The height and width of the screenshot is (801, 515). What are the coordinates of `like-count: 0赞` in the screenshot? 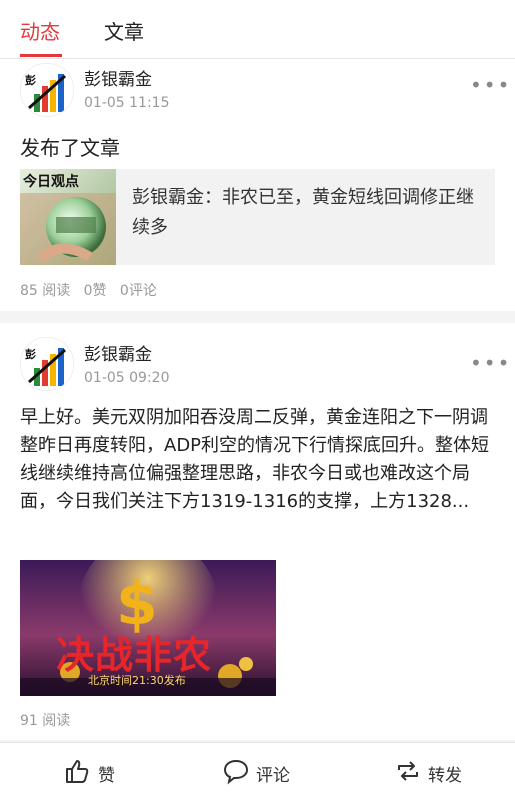 It's located at (95, 291).